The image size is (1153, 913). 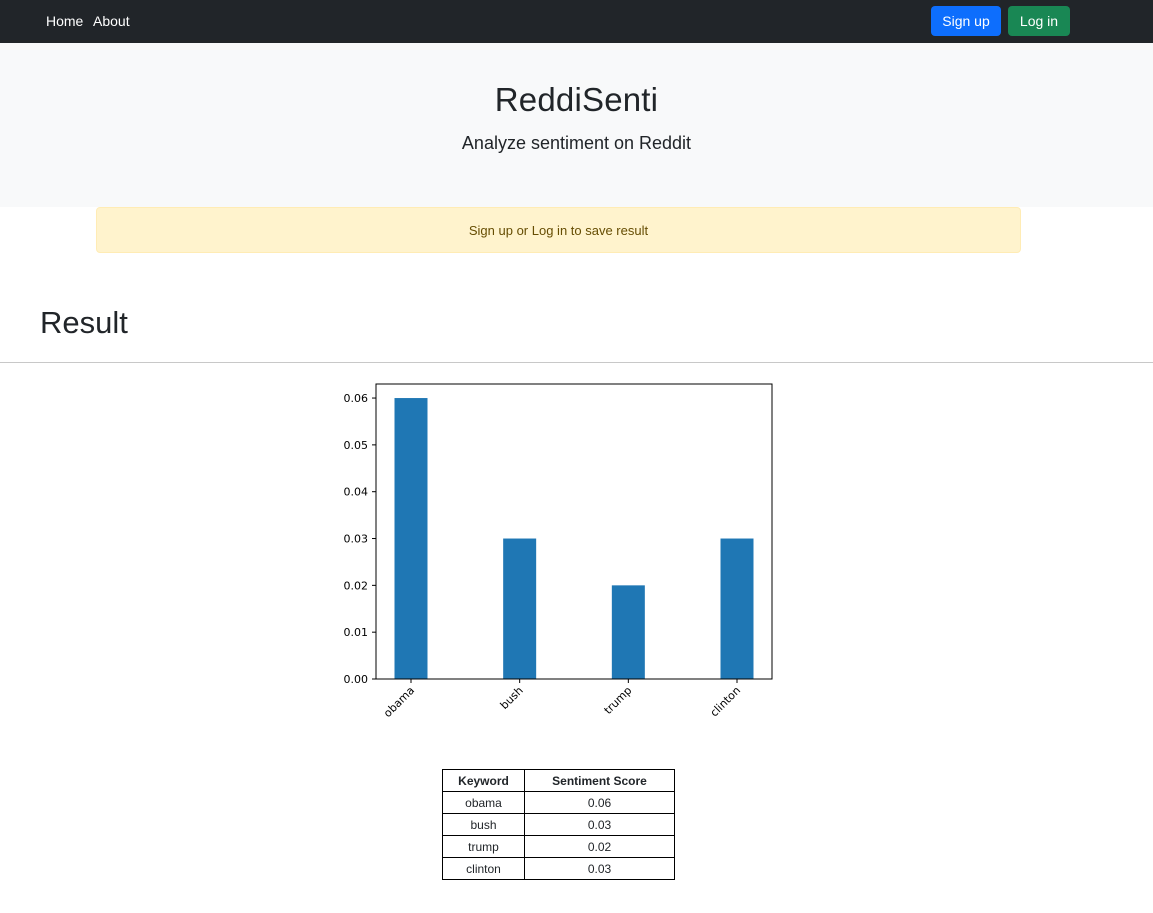 I want to click on x-tick-label: trump, so click(x=618, y=700).